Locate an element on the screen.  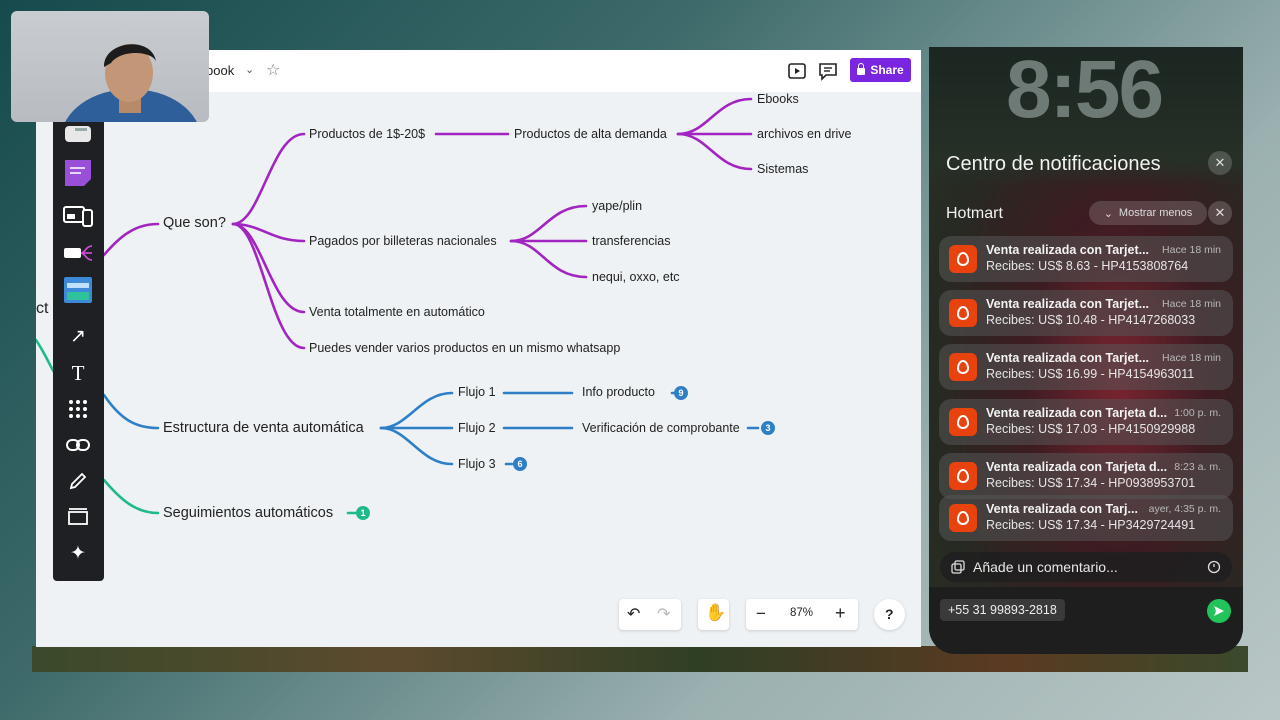
presenter-avatar is located at coordinates (131, 83).